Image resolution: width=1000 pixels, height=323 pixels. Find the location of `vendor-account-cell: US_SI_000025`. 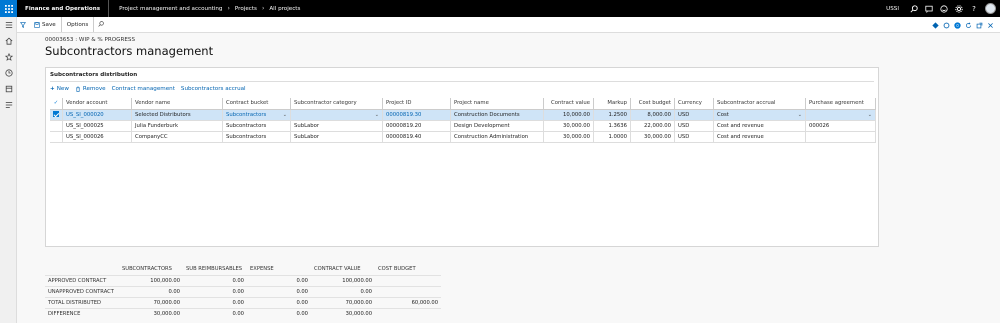

vendor-account-cell: US_SI_000025 is located at coordinates (97, 126).